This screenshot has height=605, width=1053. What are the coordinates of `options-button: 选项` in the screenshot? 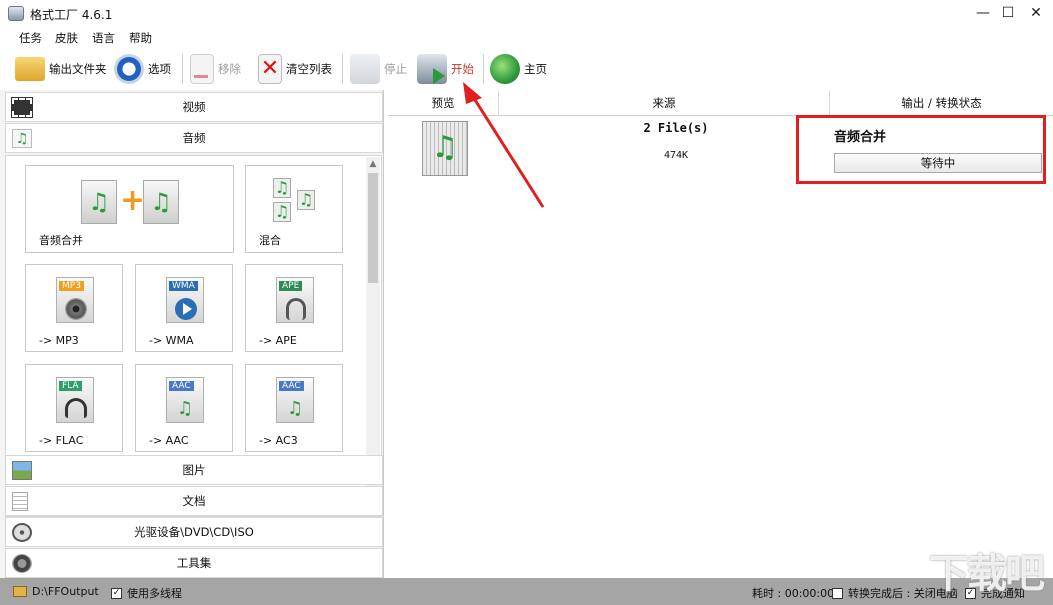 It's located at (142, 69).